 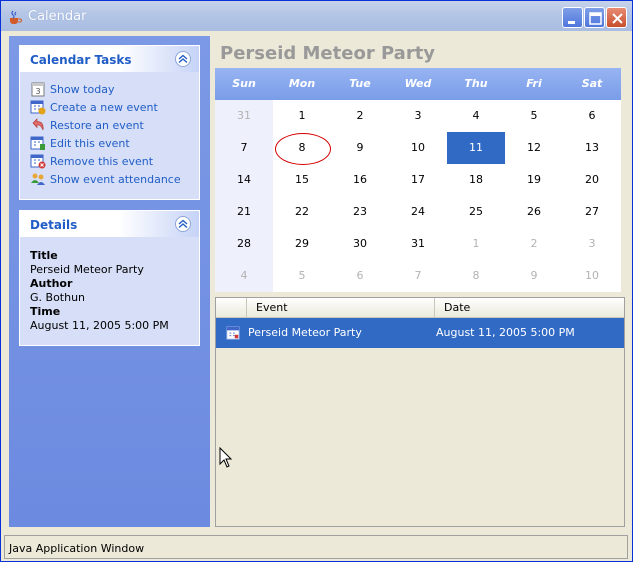 I want to click on mouse-cursor-icon, so click(x=226, y=457).